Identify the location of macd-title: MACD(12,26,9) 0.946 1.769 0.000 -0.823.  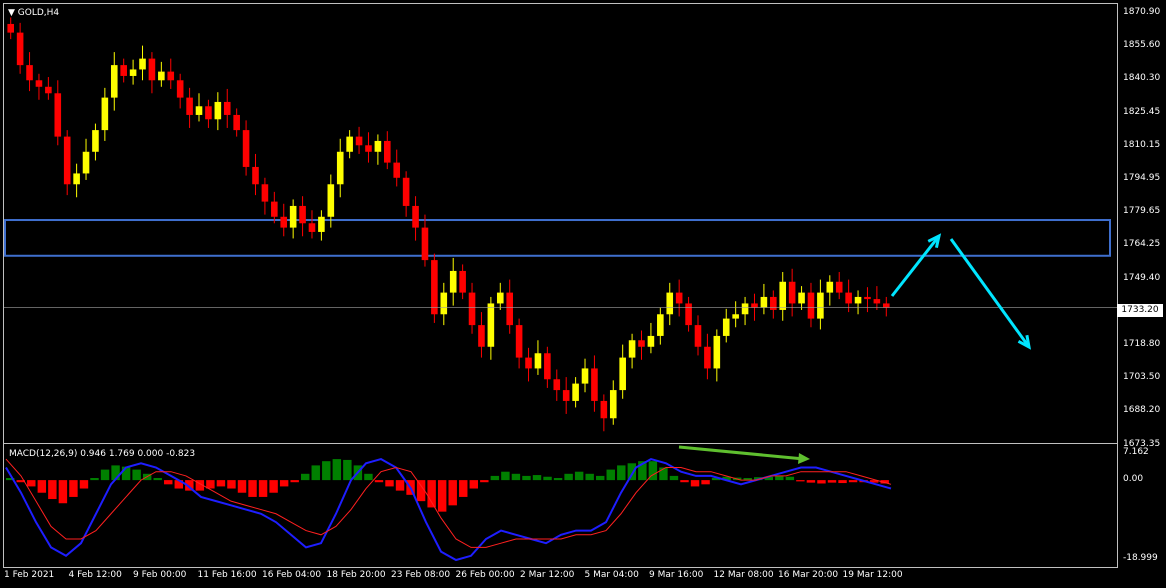
(102, 454).